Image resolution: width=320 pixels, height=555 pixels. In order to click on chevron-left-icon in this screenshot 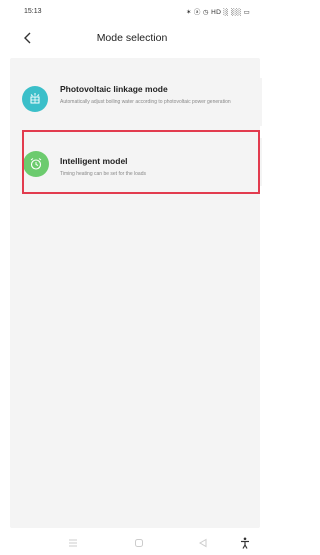, I will do `click(27, 38)`.